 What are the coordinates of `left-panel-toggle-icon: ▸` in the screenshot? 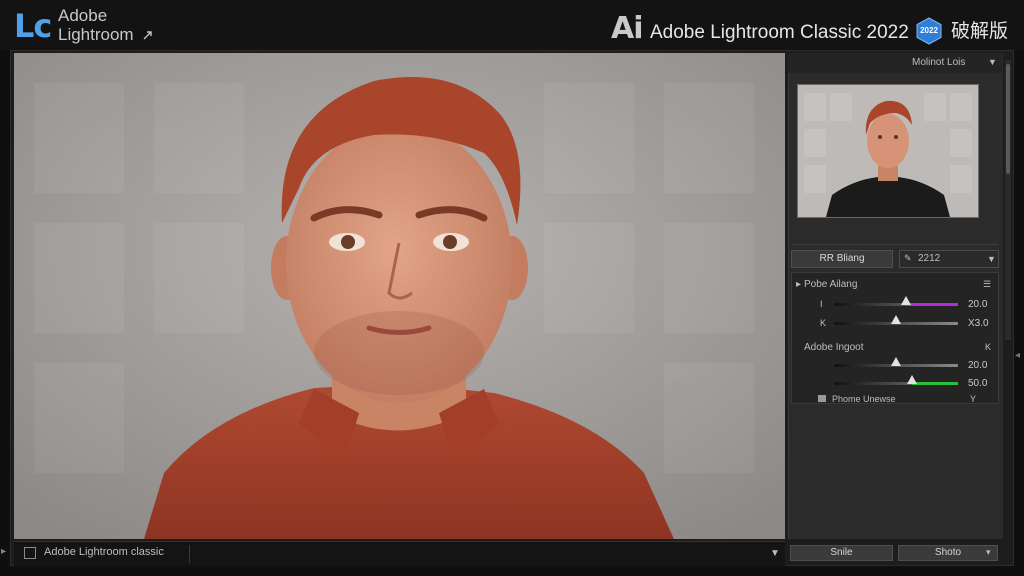 It's located at (3, 551).